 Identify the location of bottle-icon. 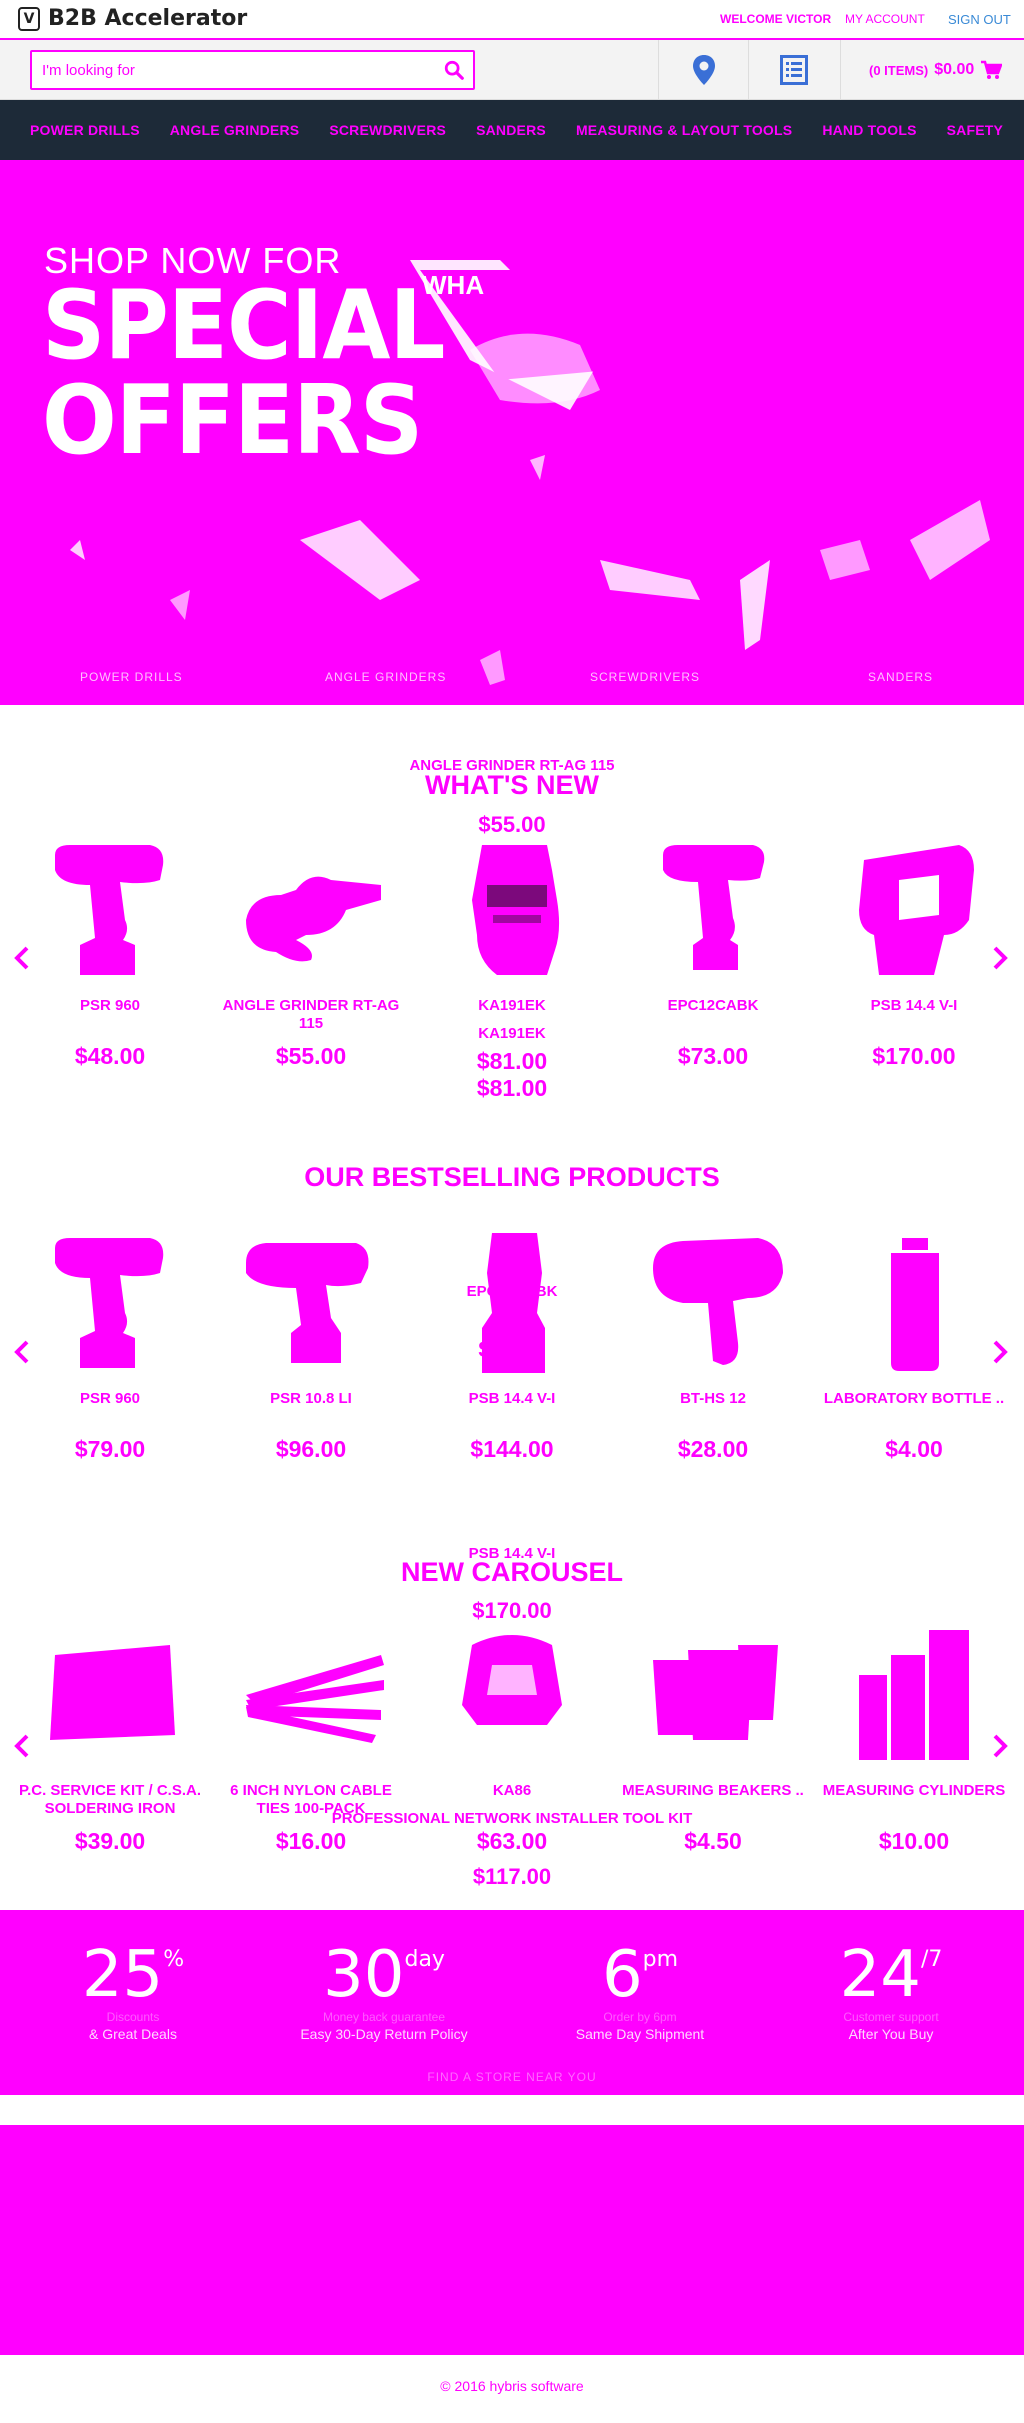
(915, 1304).